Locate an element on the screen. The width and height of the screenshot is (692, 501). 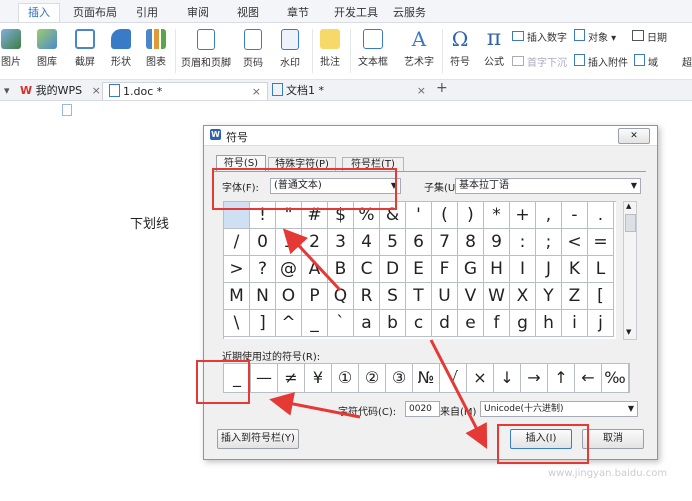
annotation-arrows is located at coordinates (378, 339).